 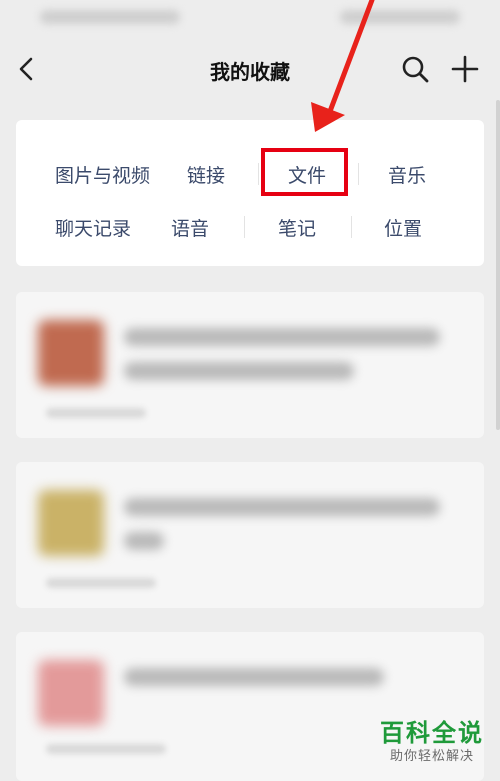 I want to click on watermark-logo: 百科全说 助你轻松解决, so click(x=432, y=742).